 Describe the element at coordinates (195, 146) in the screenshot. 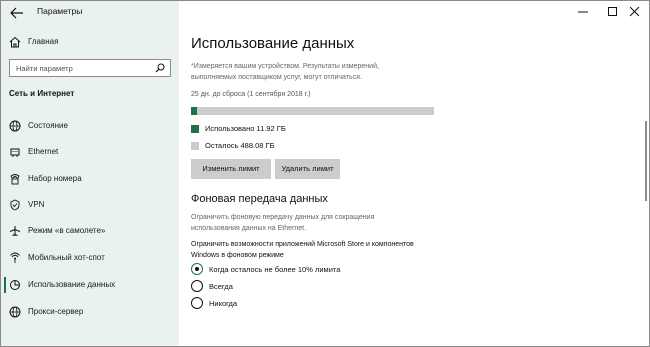

I see `remaining-swatch` at that location.